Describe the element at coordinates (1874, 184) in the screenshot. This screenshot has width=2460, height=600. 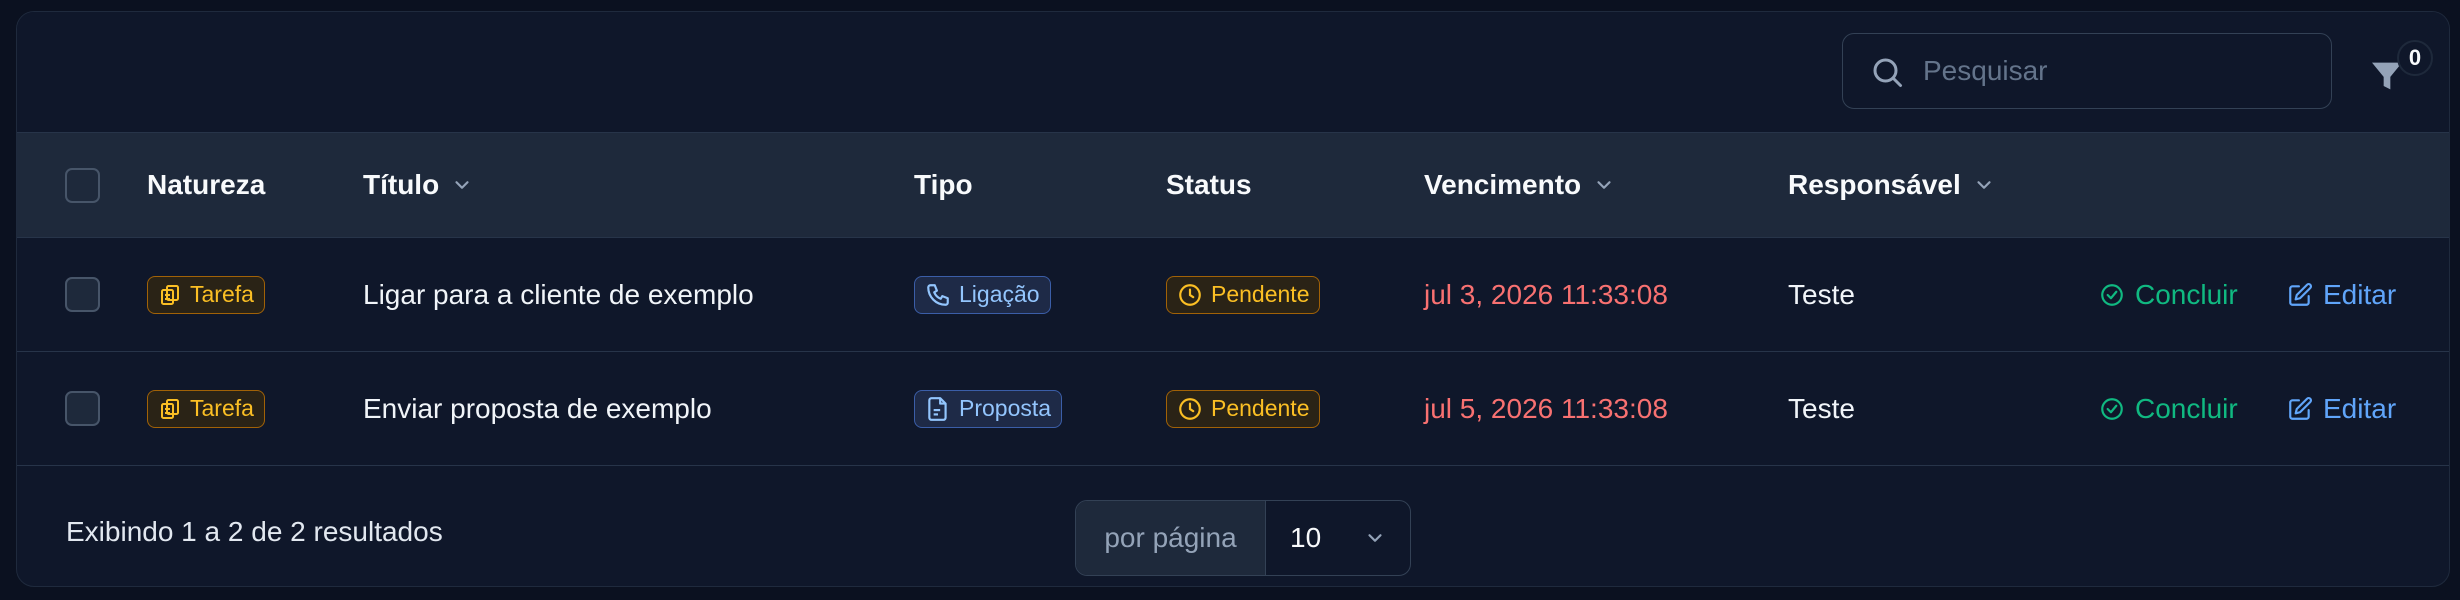
I see `column-responsavel: Responsável` at that location.